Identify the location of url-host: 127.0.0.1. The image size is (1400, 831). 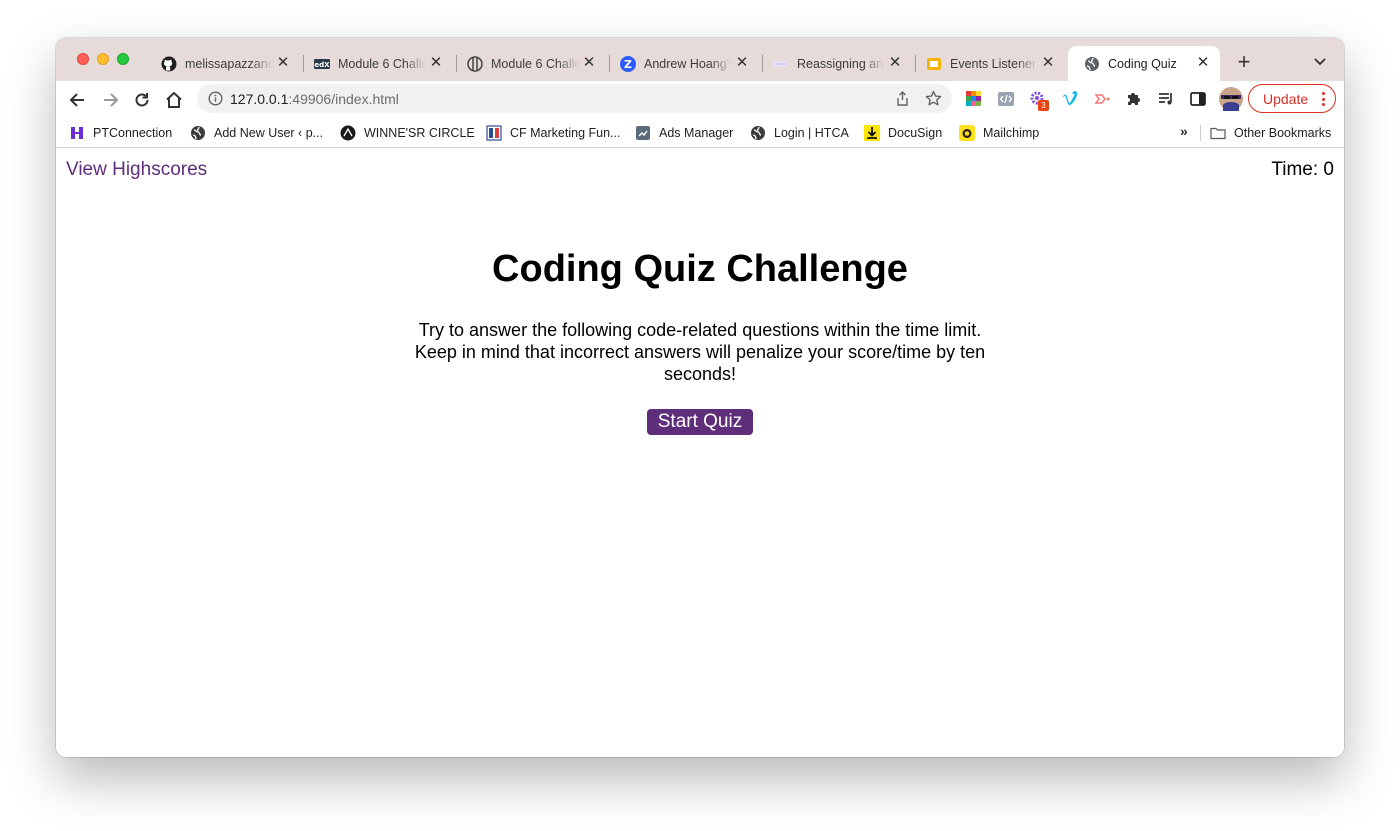
(259, 99).